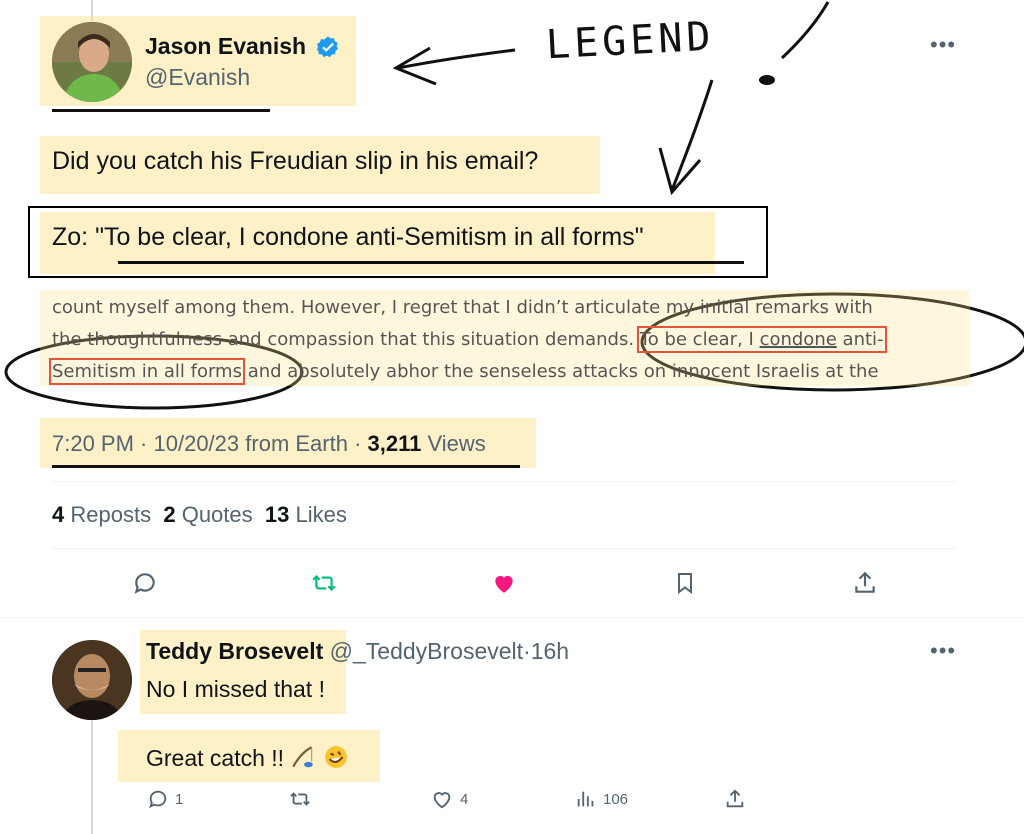 The width and height of the screenshot is (1024, 834). What do you see at coordinates (296, 443) in the screenshot?
I see `tweet-source: from Earth` at bounding box center [296, 443].